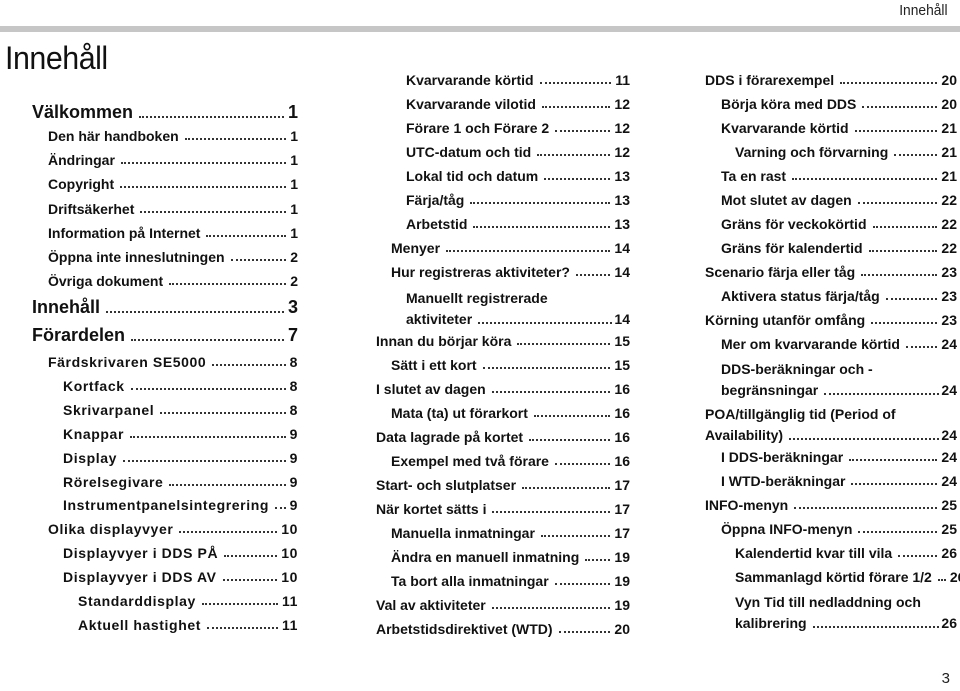 The height and width of the screenshot is (691, 960). What do you see at coordinates (518, 224) in the screenshot?
I see `toc-entry: Arbetstid 13` at bounding box center [518, 224].